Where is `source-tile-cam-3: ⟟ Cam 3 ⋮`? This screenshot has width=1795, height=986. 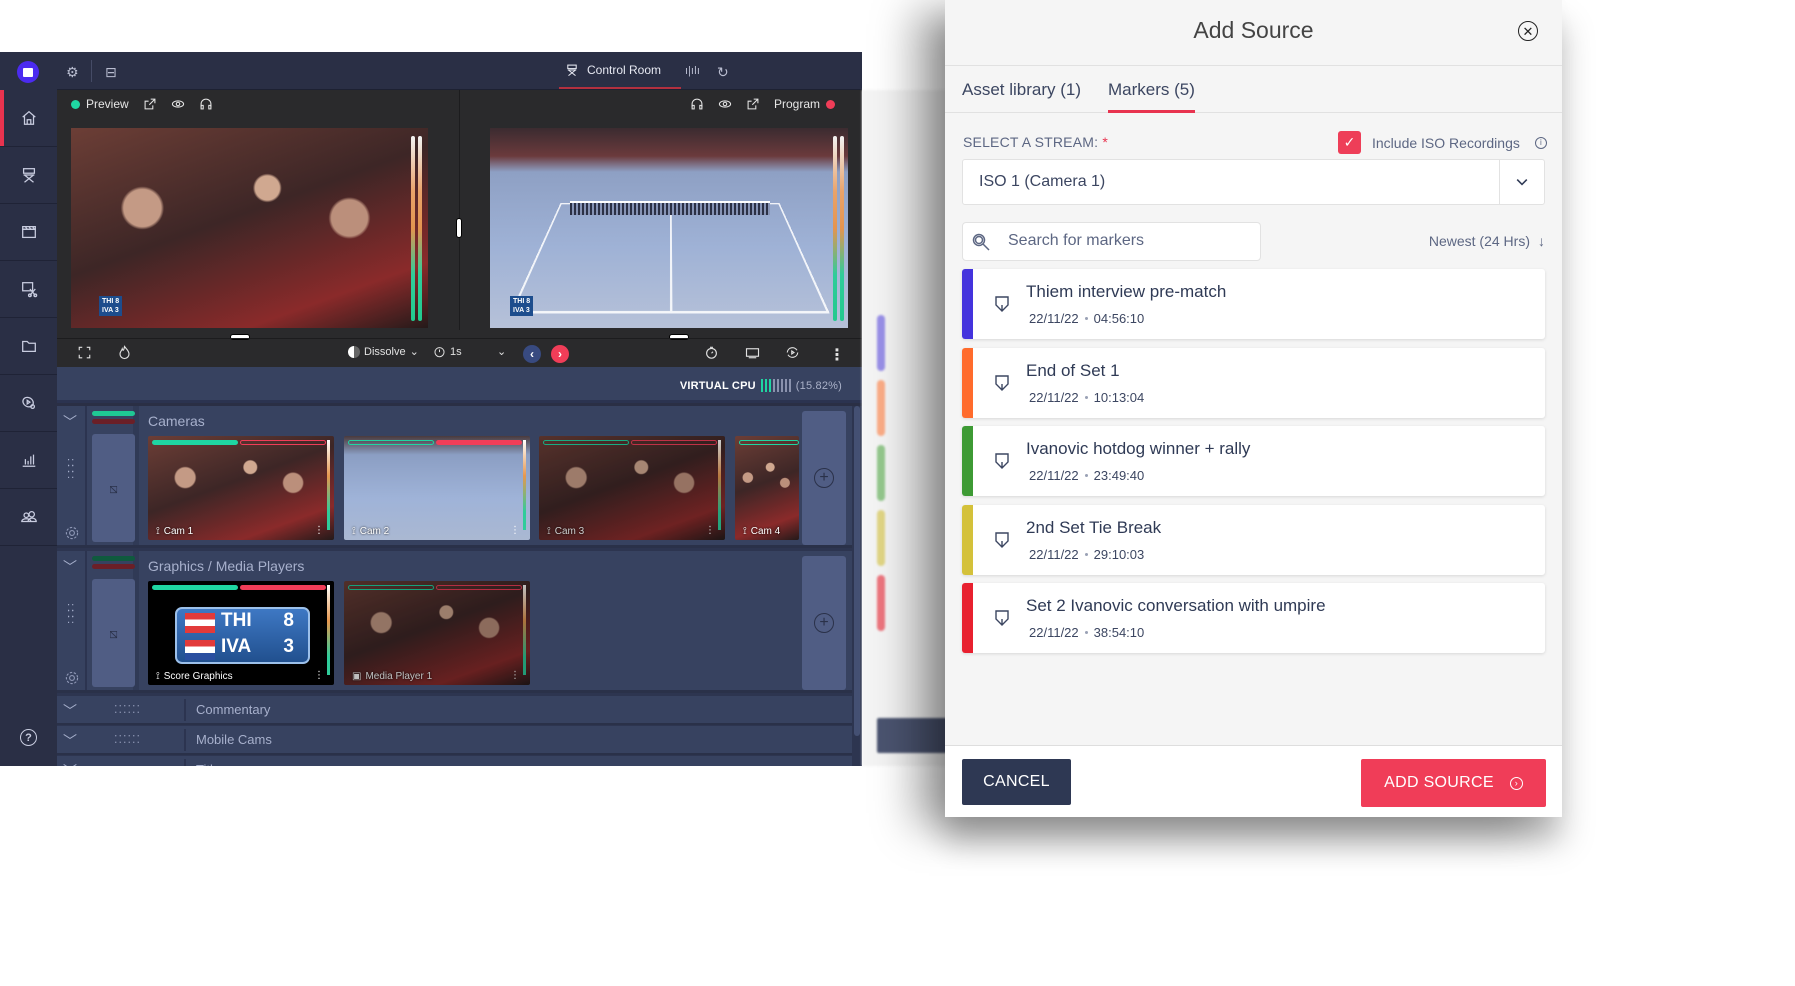
source-tile-cam-3: ⟟ Cam 3 ⋮ is located at coordinates (632, 488).